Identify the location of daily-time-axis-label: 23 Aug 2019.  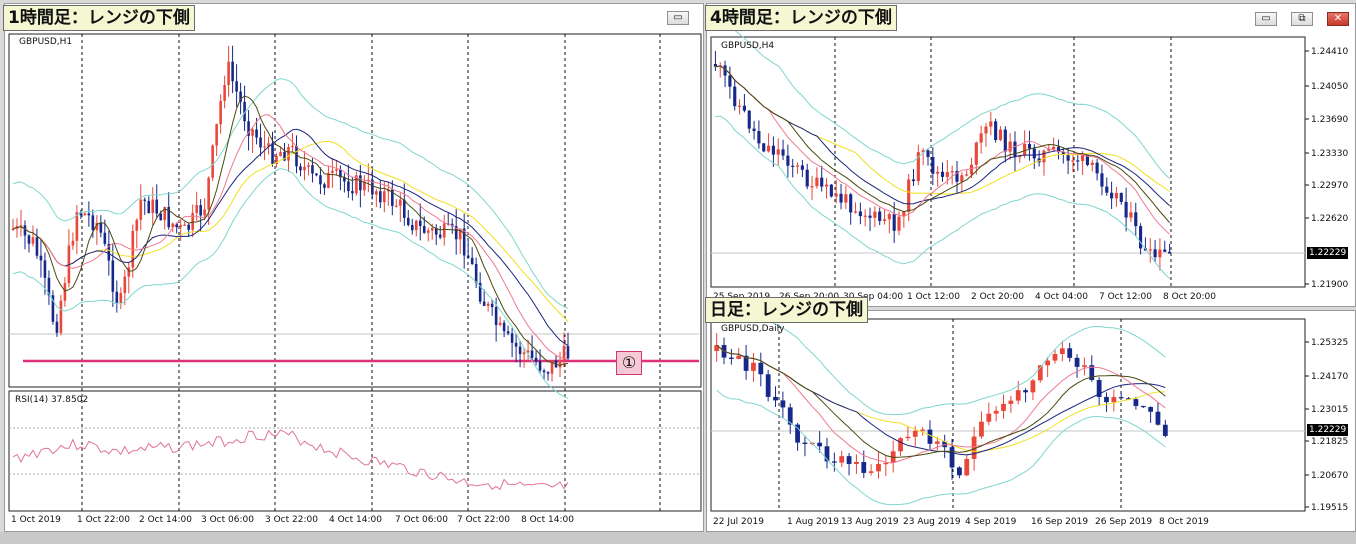
(932, 522).